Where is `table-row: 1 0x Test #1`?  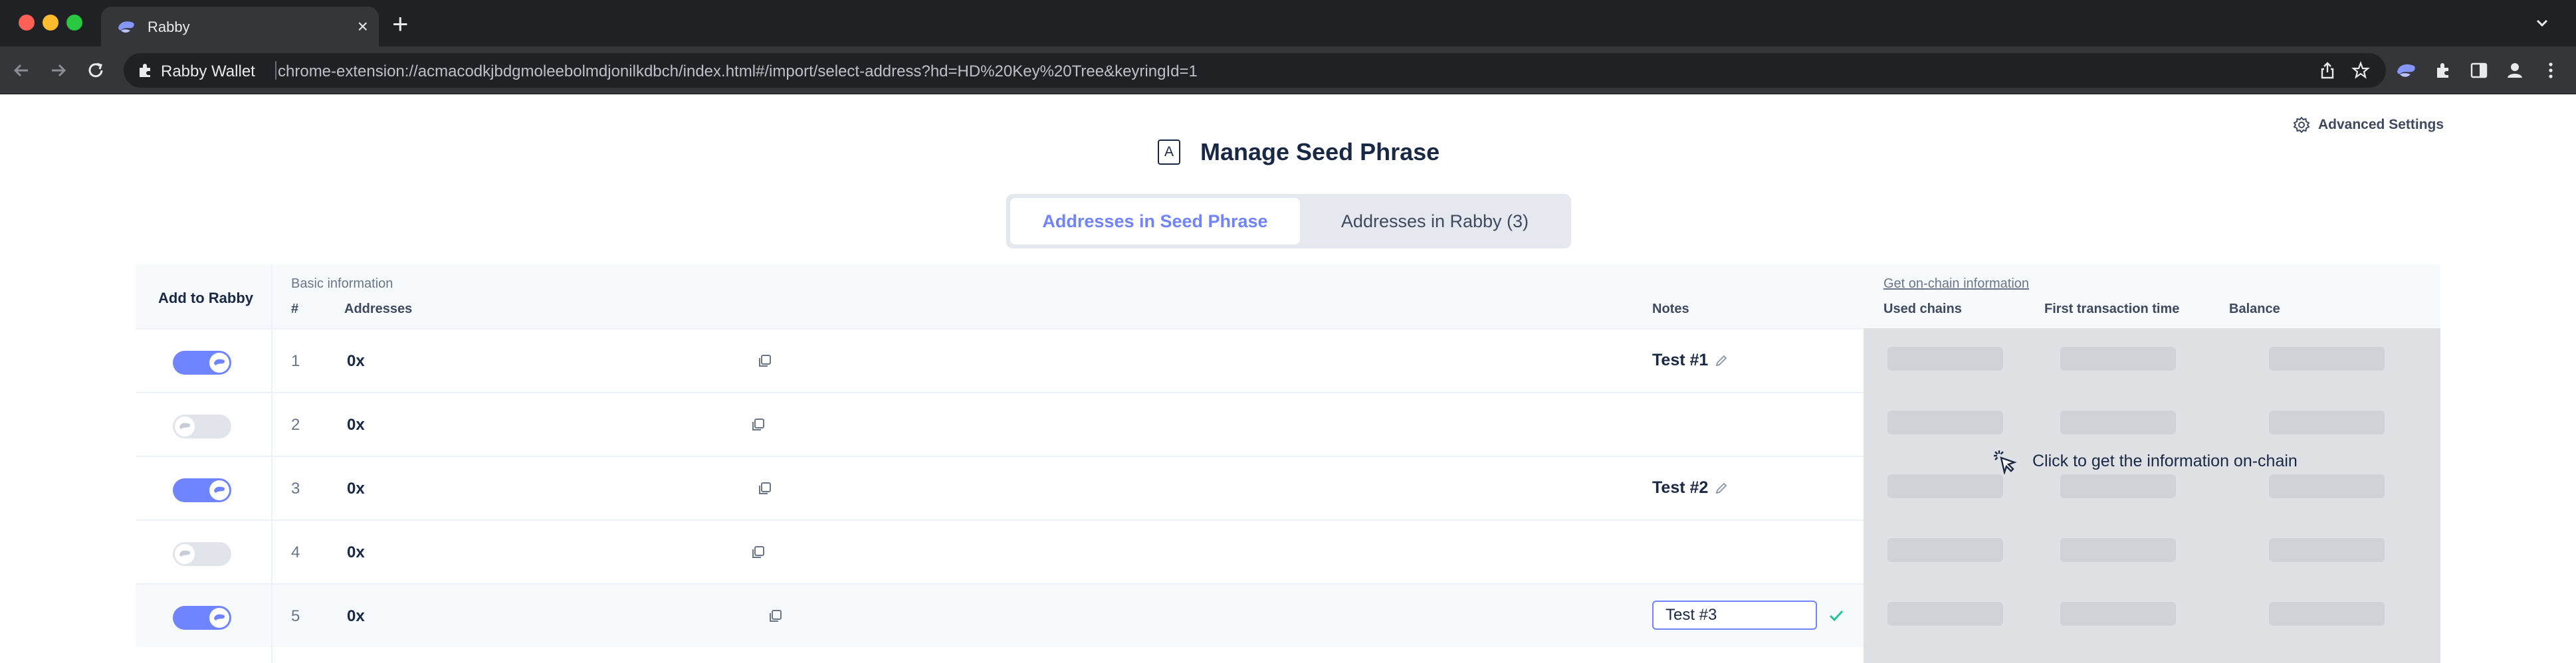 table-row: 1 0x Test #1 is located at coordinates (1000, 360).